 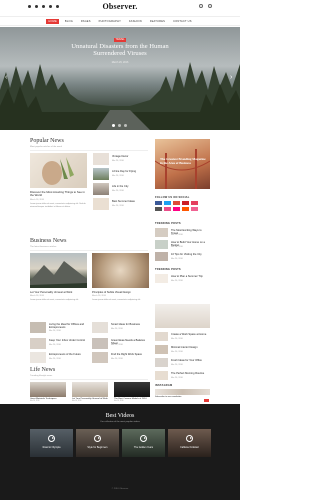 What do you see at coordinates (51, 447) in the screenshot?
I see `video-title: Road to Olympia` at bounding box center [51, 447].